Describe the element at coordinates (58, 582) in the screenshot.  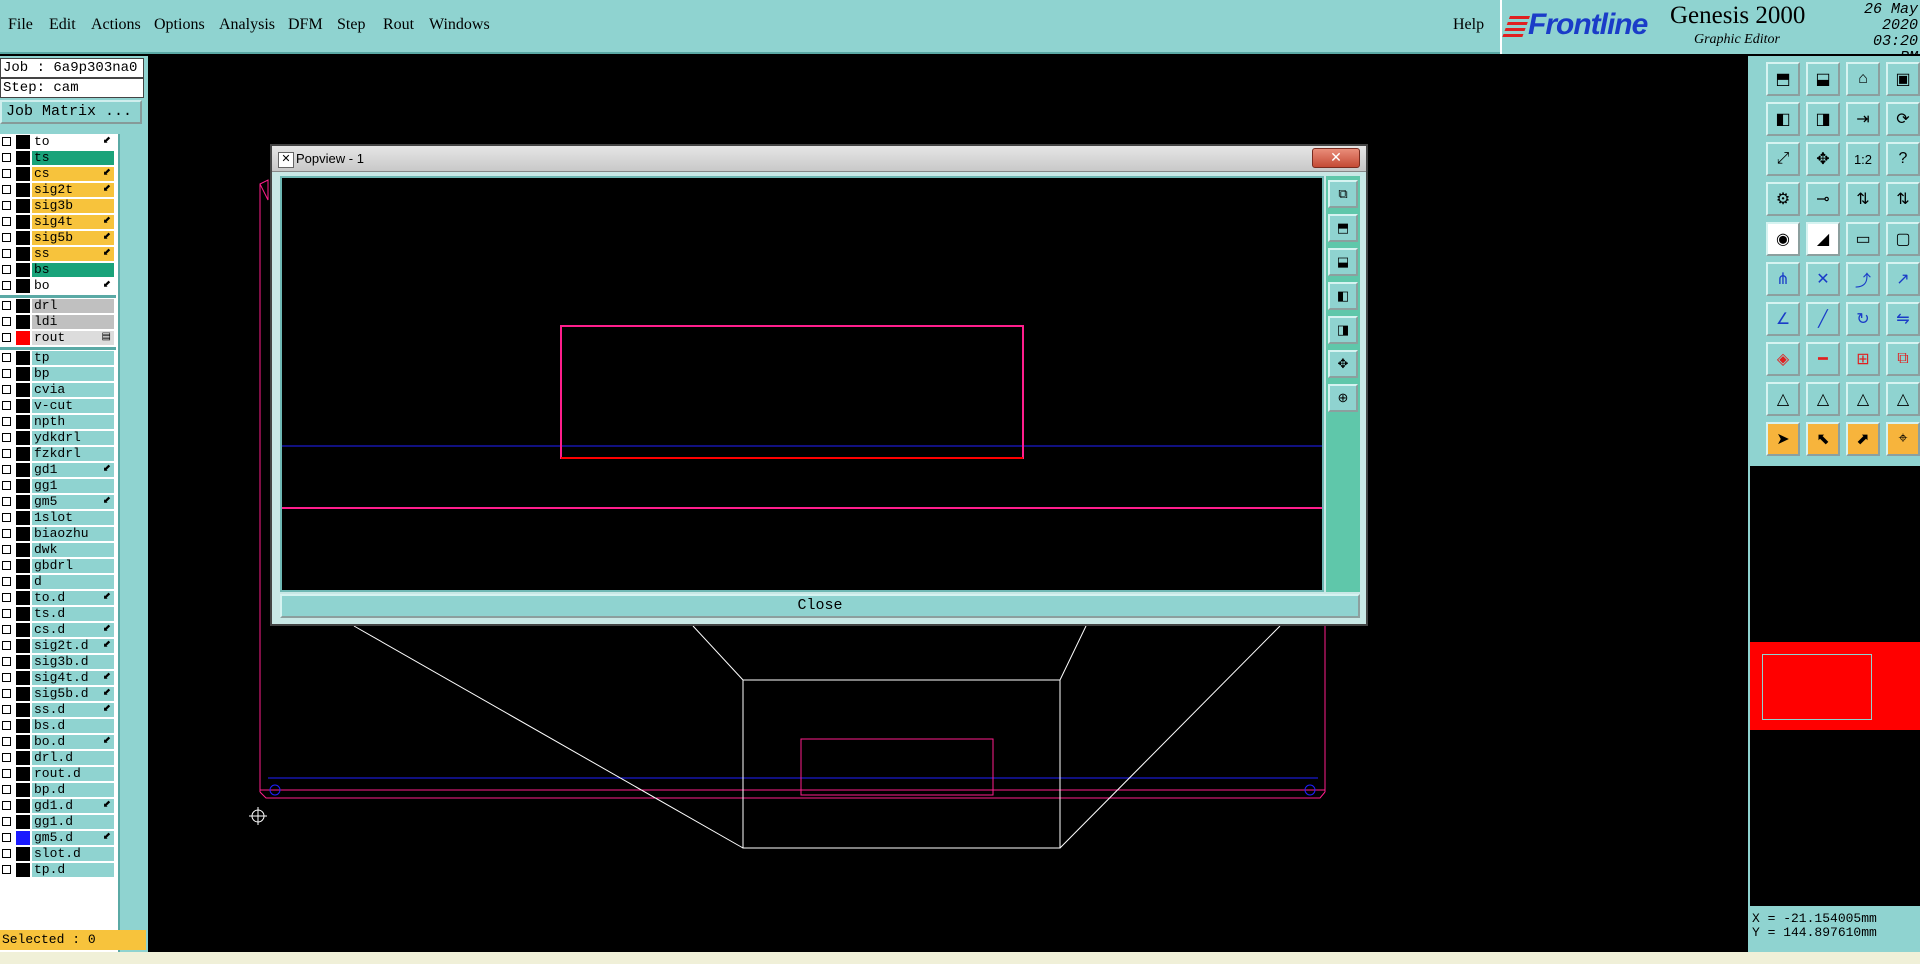
I see `layer-row-d: d` at that location.